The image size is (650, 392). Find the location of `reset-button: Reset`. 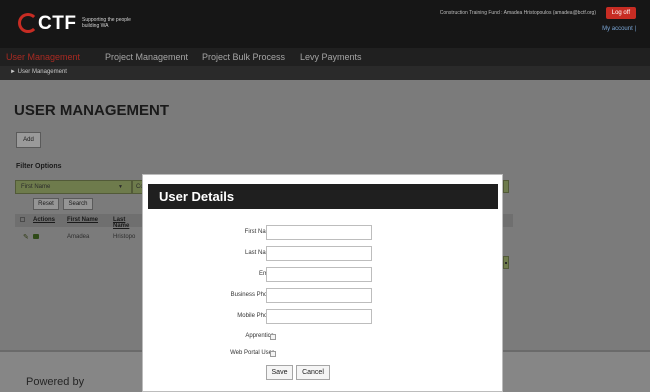

reset-button: Reset is located at coordinates (46, 204).